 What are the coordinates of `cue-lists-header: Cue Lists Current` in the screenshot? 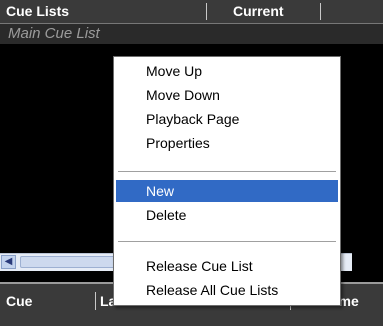 It's located at (191, 11).